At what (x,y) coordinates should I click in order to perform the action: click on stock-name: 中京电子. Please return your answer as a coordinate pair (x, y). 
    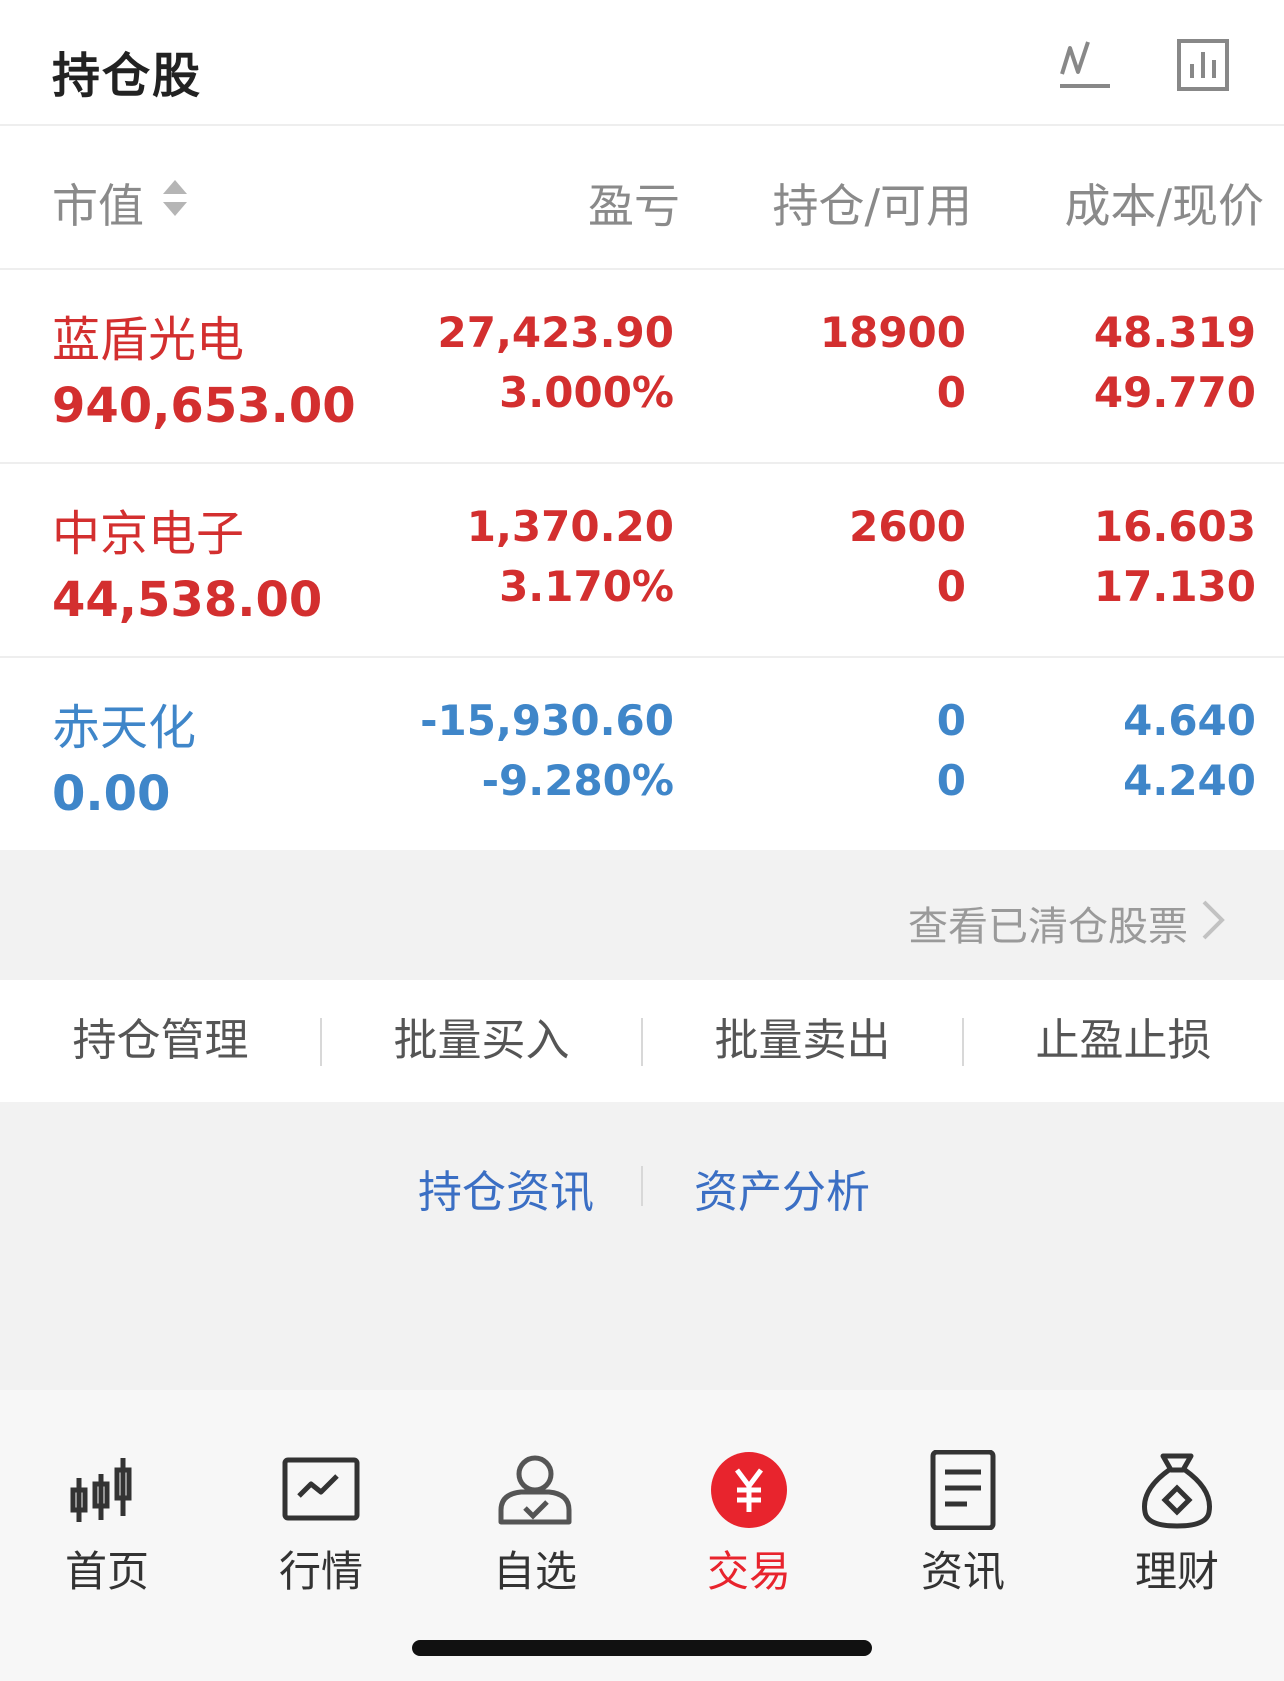
    Looking at the image, I should click on (148, 534).